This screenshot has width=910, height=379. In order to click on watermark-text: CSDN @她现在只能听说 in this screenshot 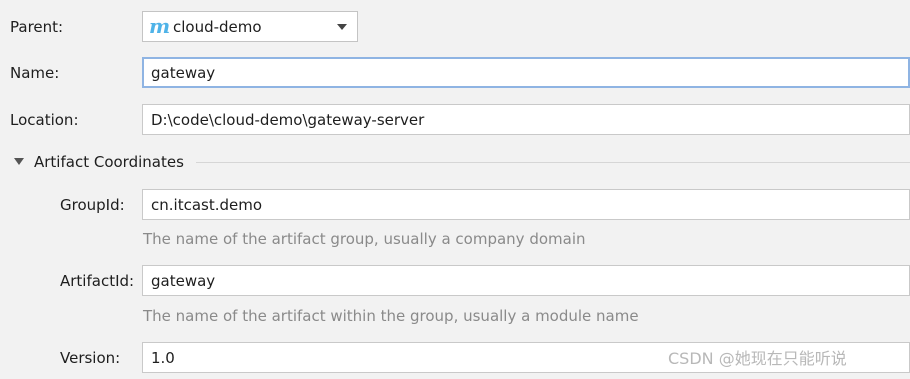, I will do `click(757, 358)`.